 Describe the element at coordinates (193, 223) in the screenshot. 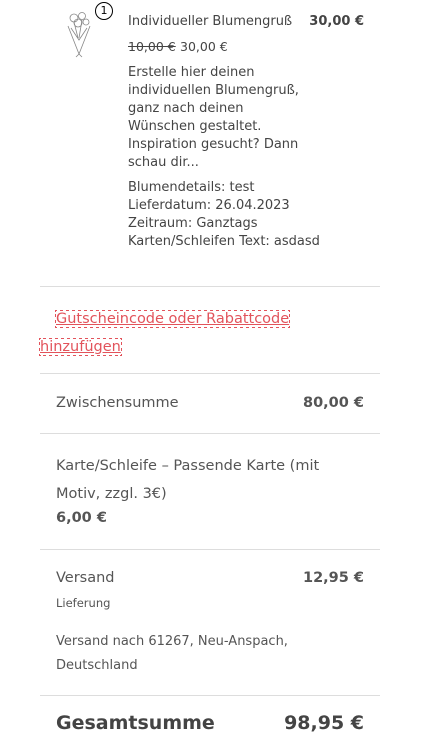

I see `detail-timeframe: Zeitraum: Ganztags` at that location.